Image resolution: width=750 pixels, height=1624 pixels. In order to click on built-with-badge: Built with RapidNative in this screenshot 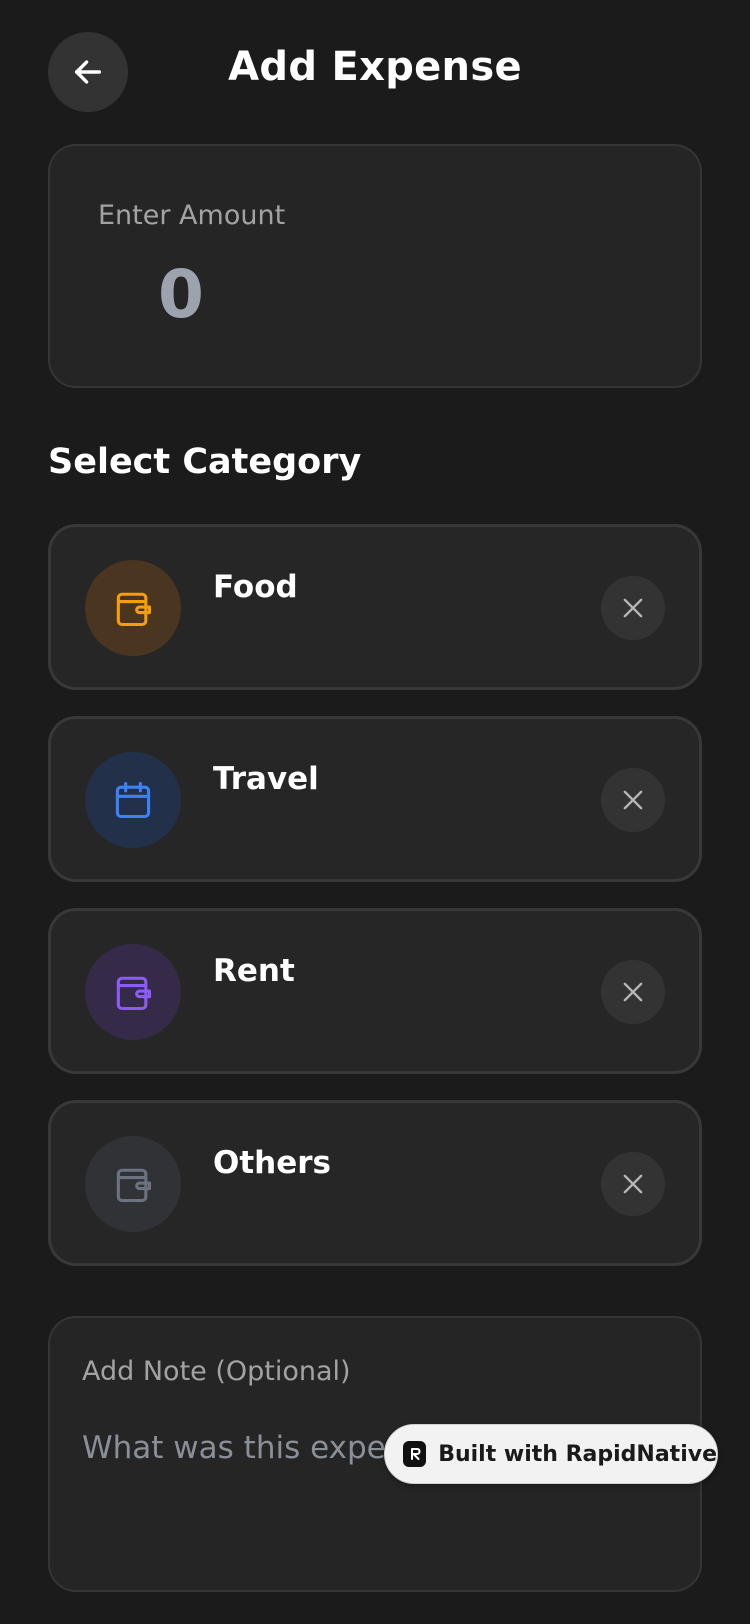, I will do `click(551, 1454)`.